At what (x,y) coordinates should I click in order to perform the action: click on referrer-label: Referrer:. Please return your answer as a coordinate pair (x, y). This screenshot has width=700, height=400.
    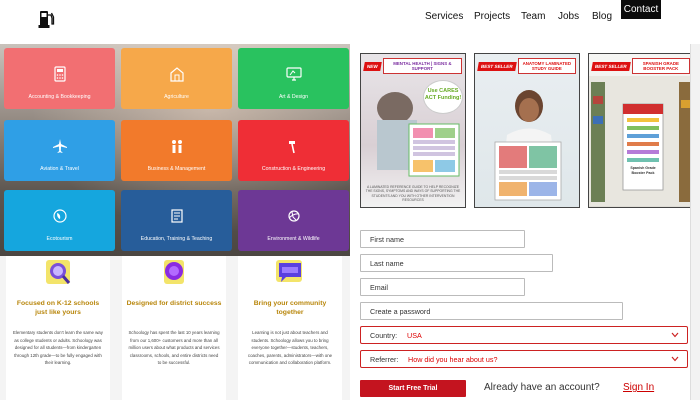
    Looking at the image, I should click on (384, 359).